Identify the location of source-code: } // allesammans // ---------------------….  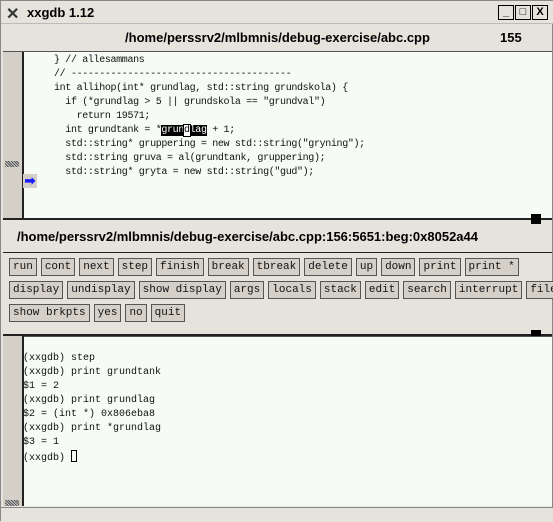
(209, 117).